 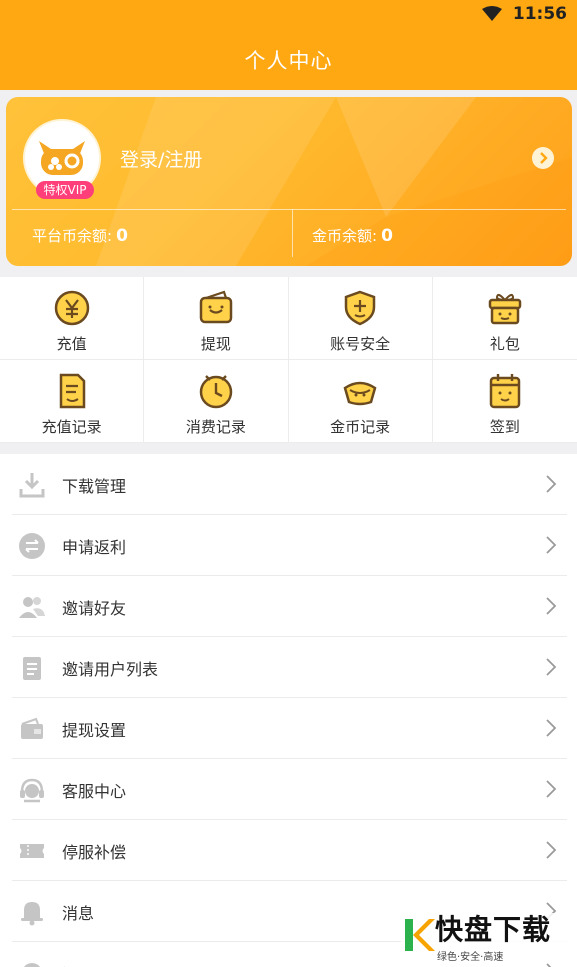 I want to click on grid-label: 消费记录, so click(x=215, y=427).